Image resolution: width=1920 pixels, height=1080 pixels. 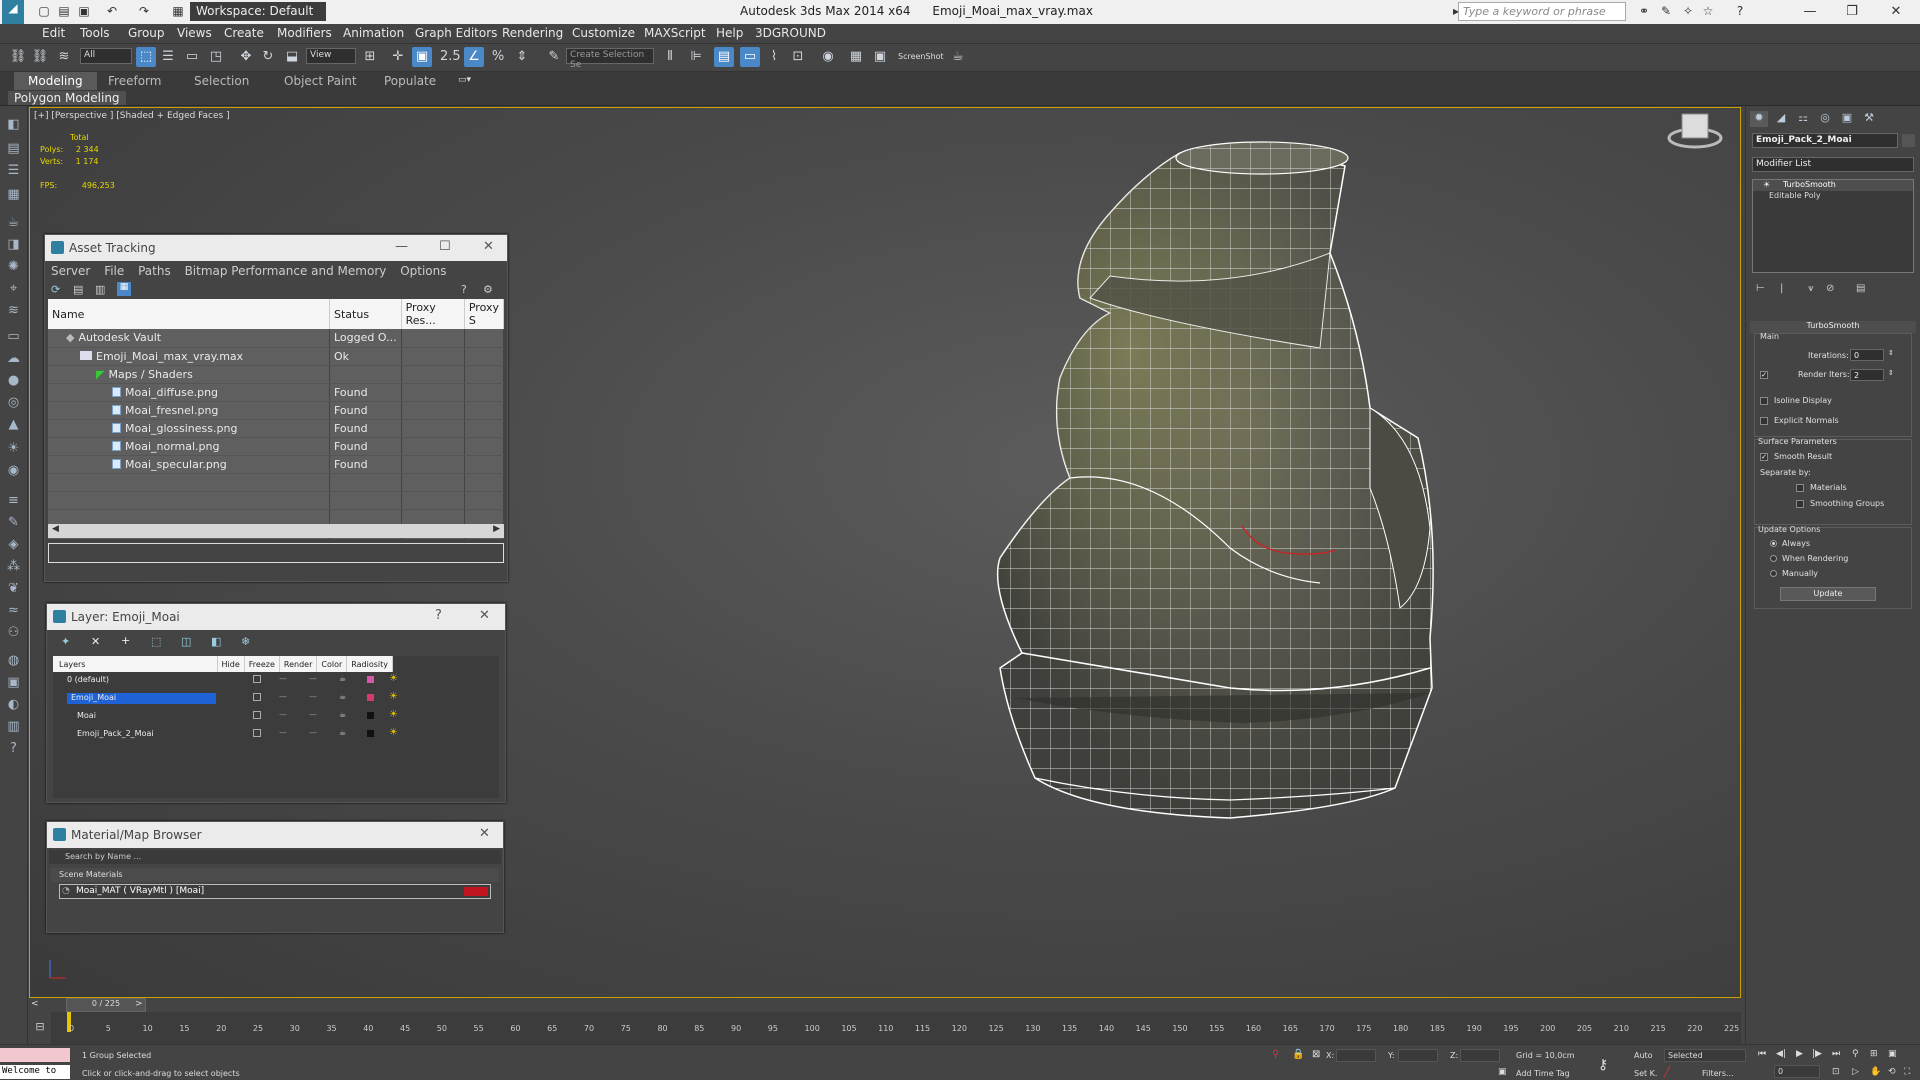 What do you see at coordinates (257, 679) in the screenshot?
I see `current-layer-indicator` at bounding box center [257, 679].